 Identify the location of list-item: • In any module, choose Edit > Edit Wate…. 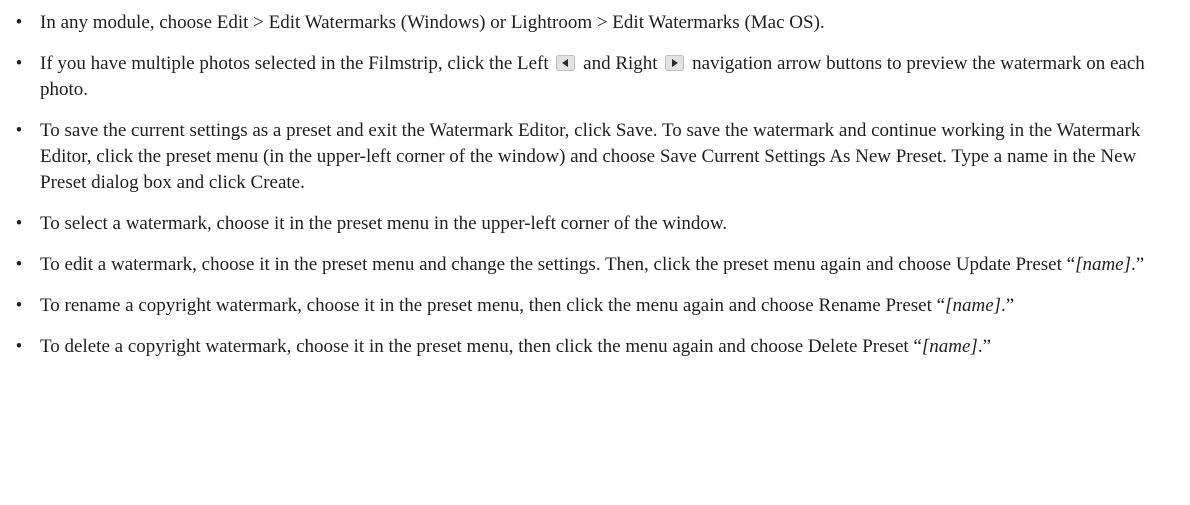
(595, 23).